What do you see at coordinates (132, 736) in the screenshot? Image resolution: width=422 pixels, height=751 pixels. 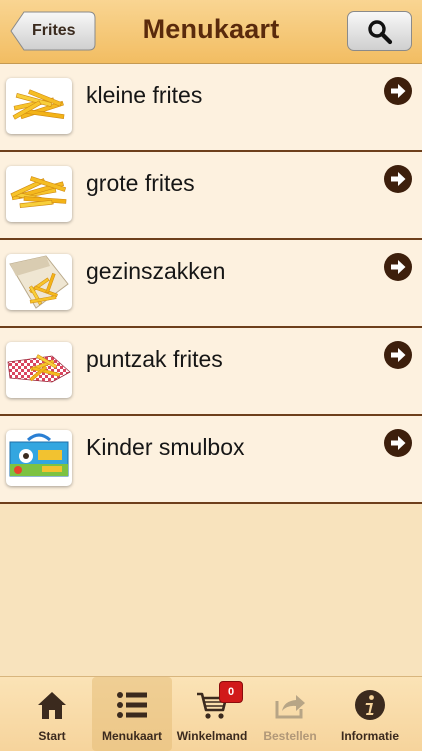 I see `tab-label: Menukaart` at bounding box center [132, 736].